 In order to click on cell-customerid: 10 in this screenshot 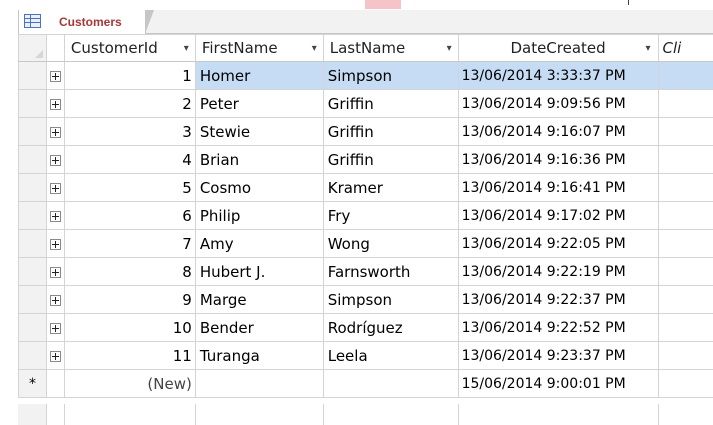, I will do `click(129, 327)`.